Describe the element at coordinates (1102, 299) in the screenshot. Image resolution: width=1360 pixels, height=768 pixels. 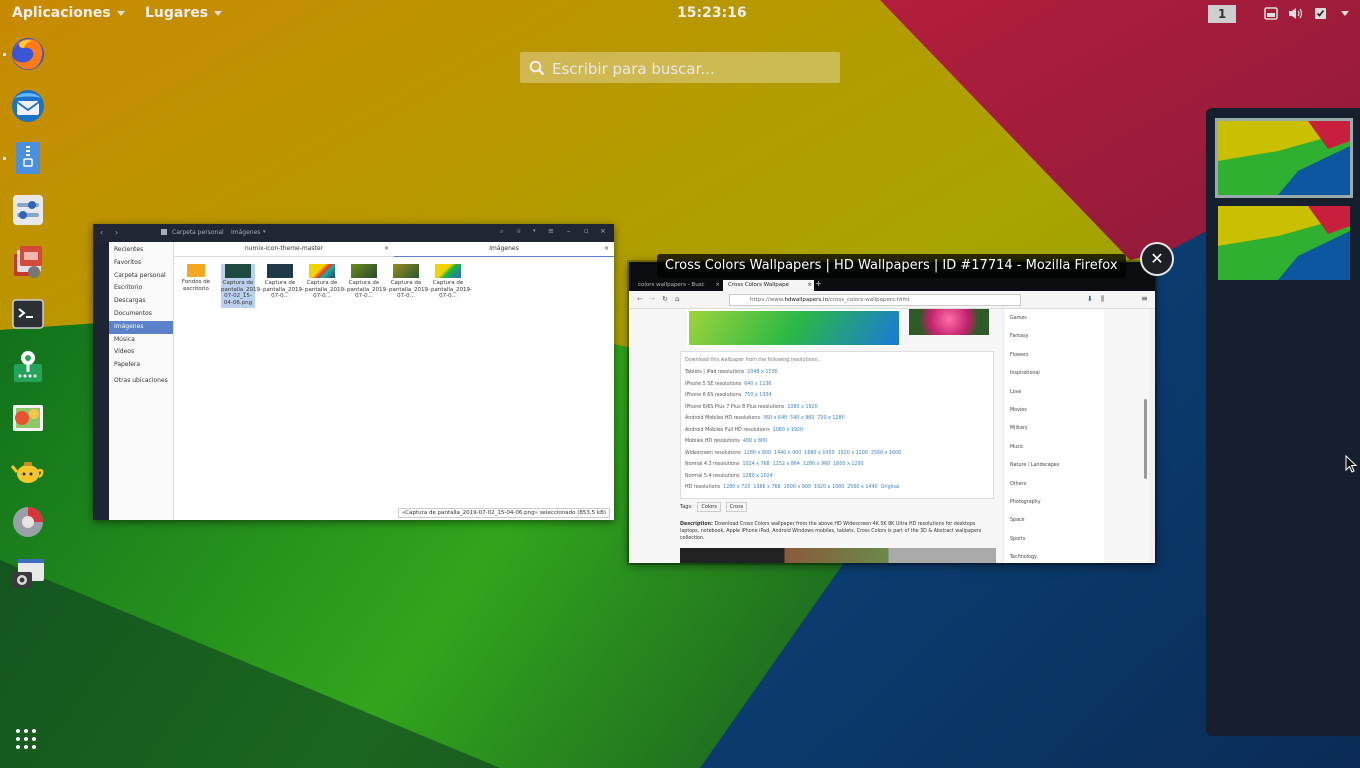
I see `library-icon: ⫼` at that location.